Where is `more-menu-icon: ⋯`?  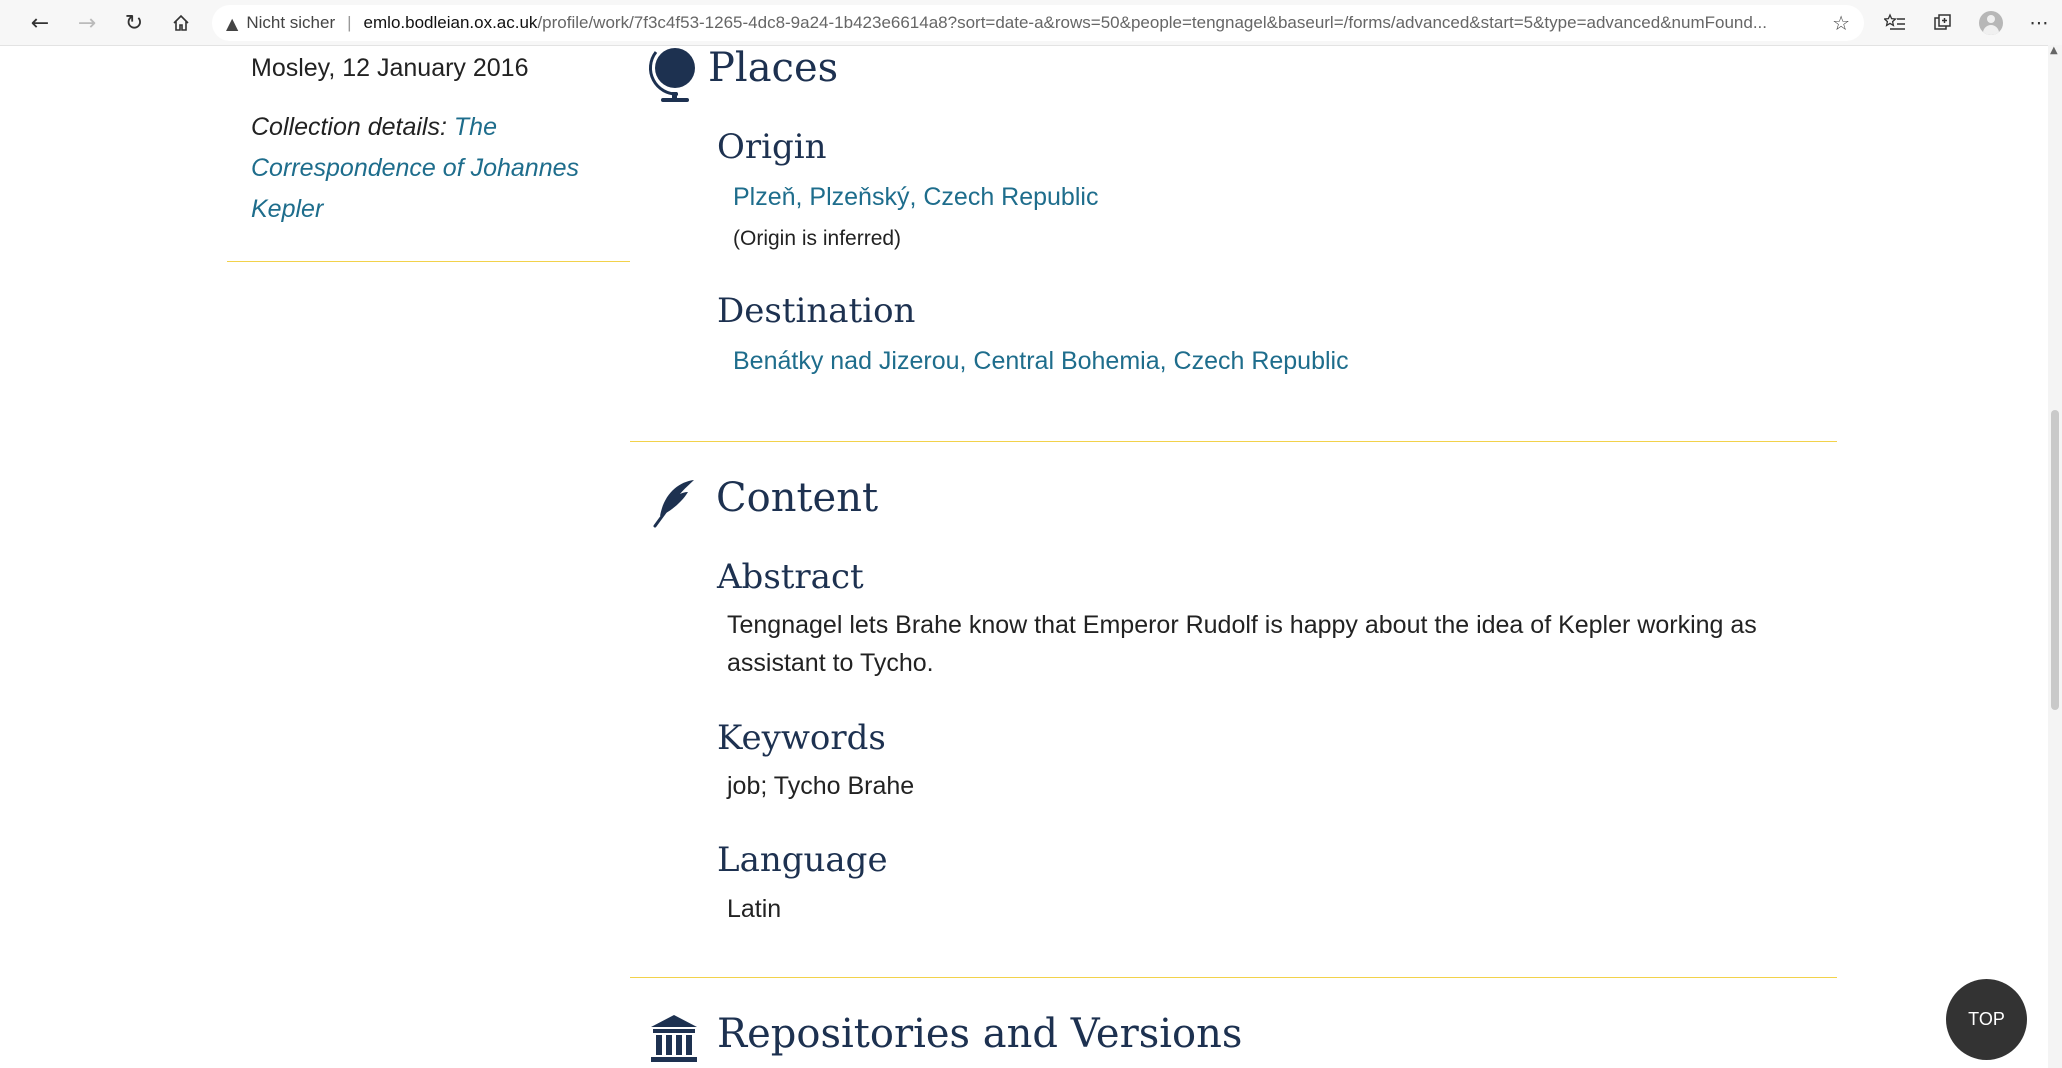 more-menu-icon: ⋯ is located at coordinates (2039, 23).